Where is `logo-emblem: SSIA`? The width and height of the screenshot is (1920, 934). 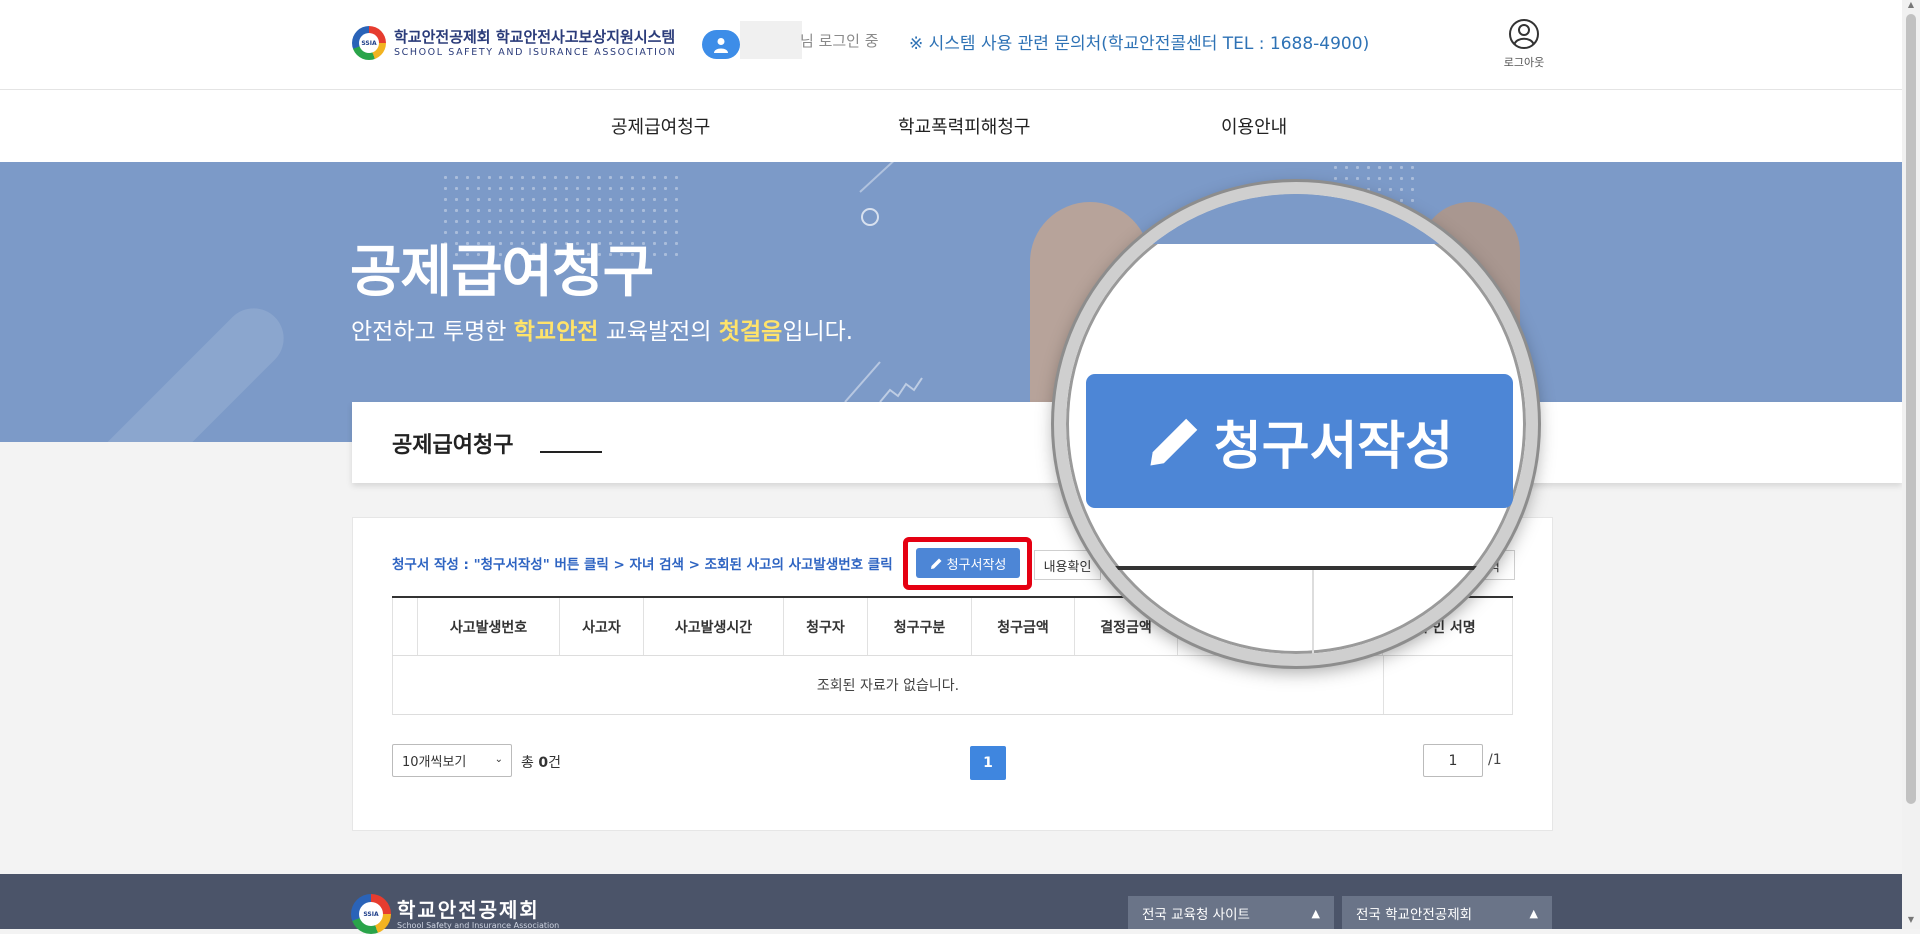
logo-emblem: SSIA is located at coordinates (369, 43).